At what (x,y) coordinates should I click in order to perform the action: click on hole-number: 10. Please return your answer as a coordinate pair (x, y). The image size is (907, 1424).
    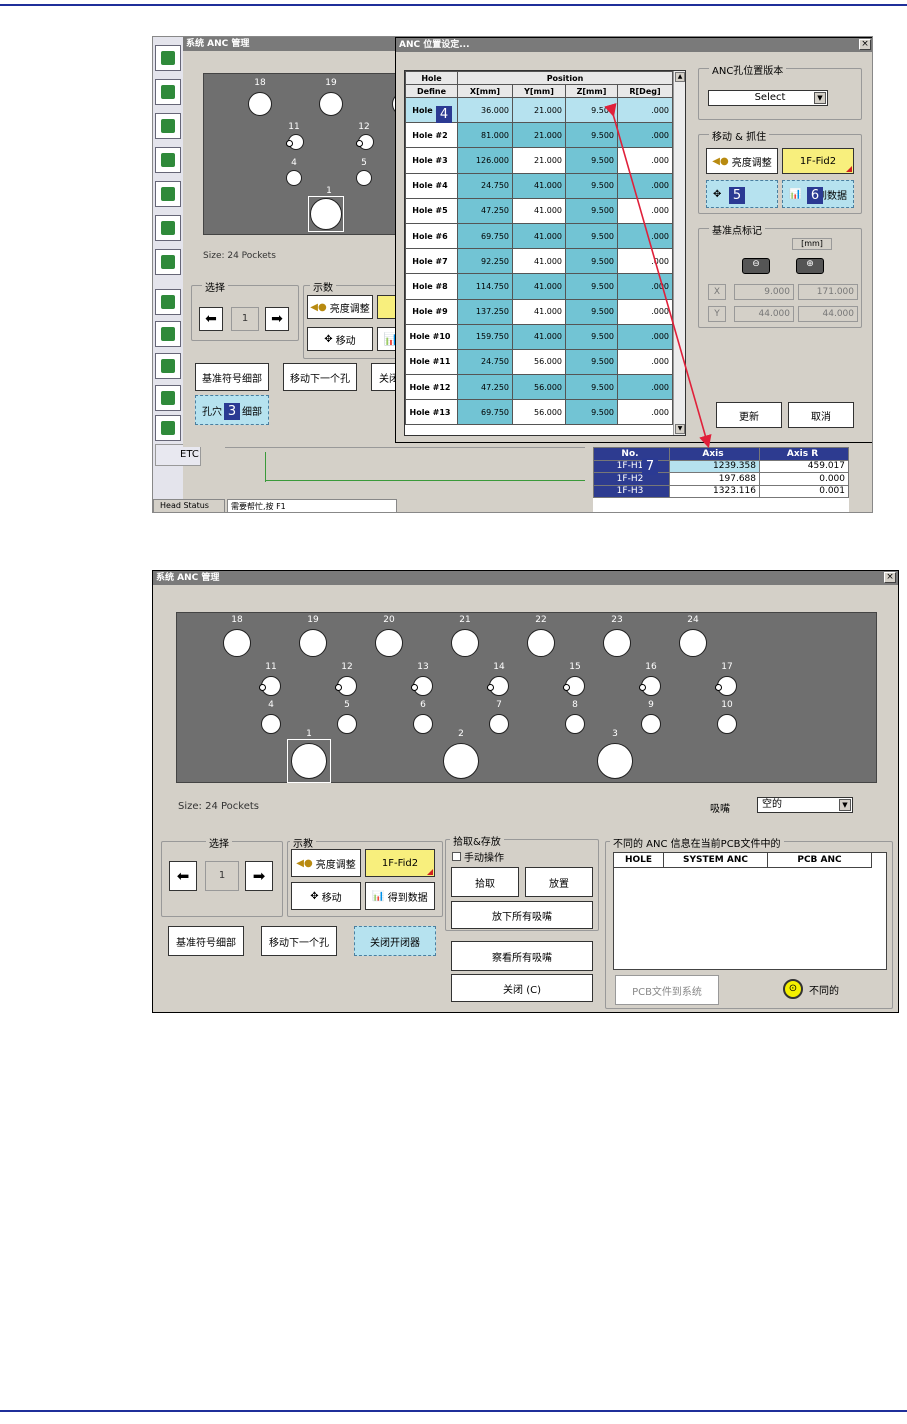
    Looking at the image, I should click on (727, 705).